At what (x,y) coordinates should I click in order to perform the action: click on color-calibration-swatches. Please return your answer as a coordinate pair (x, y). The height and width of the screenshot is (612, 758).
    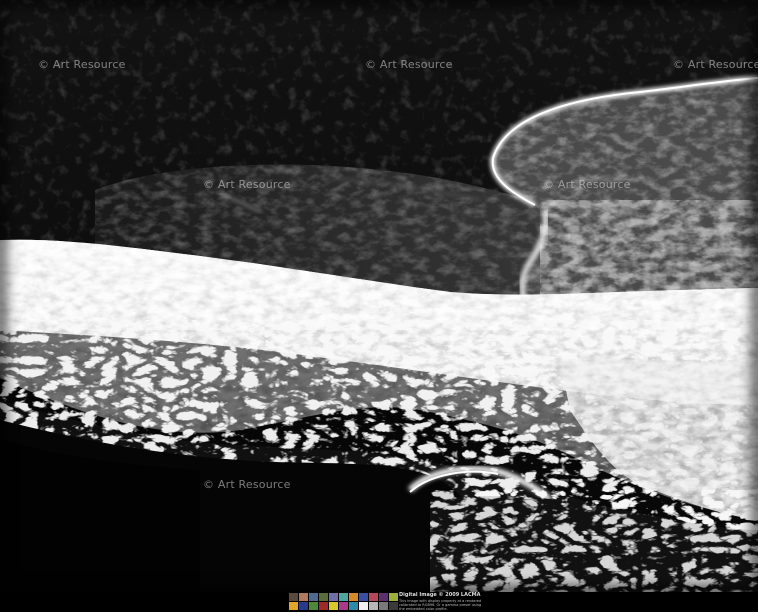
    Looking at the image, I should click on (343, 601).